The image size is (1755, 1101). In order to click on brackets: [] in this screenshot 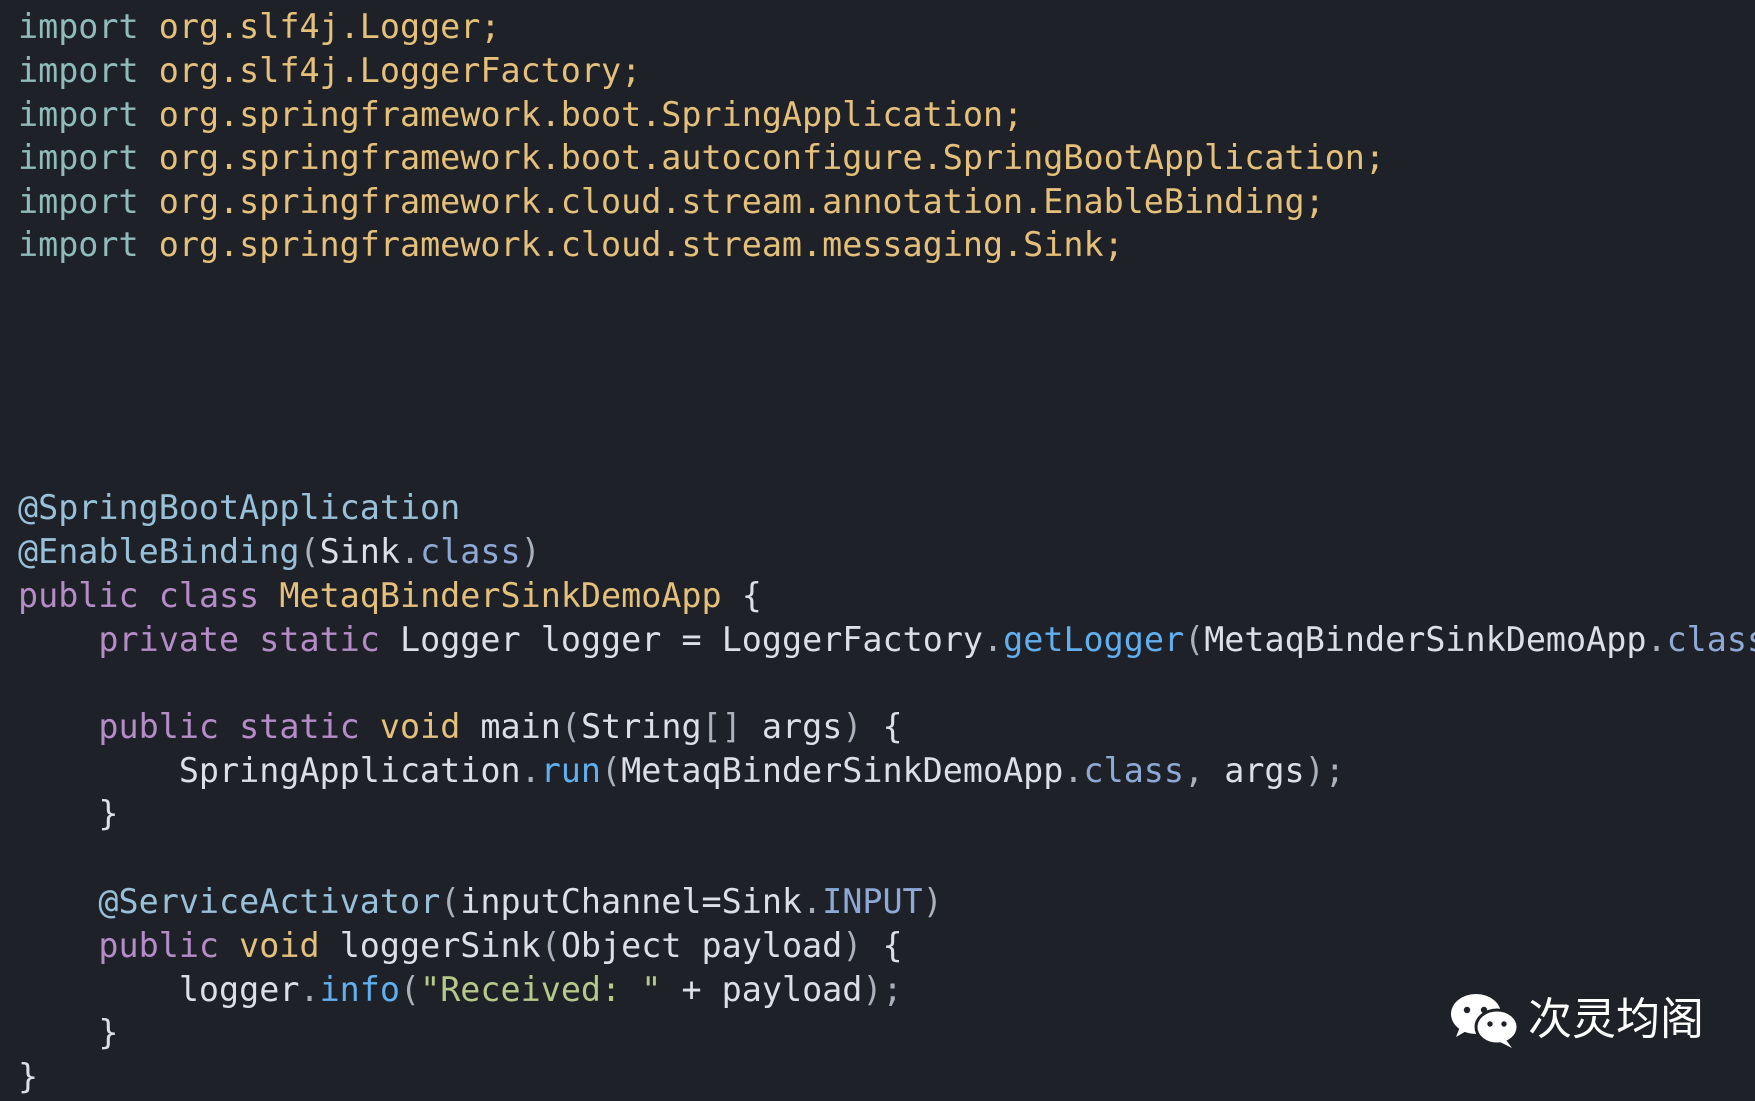, I will do `click(721, 726)`.